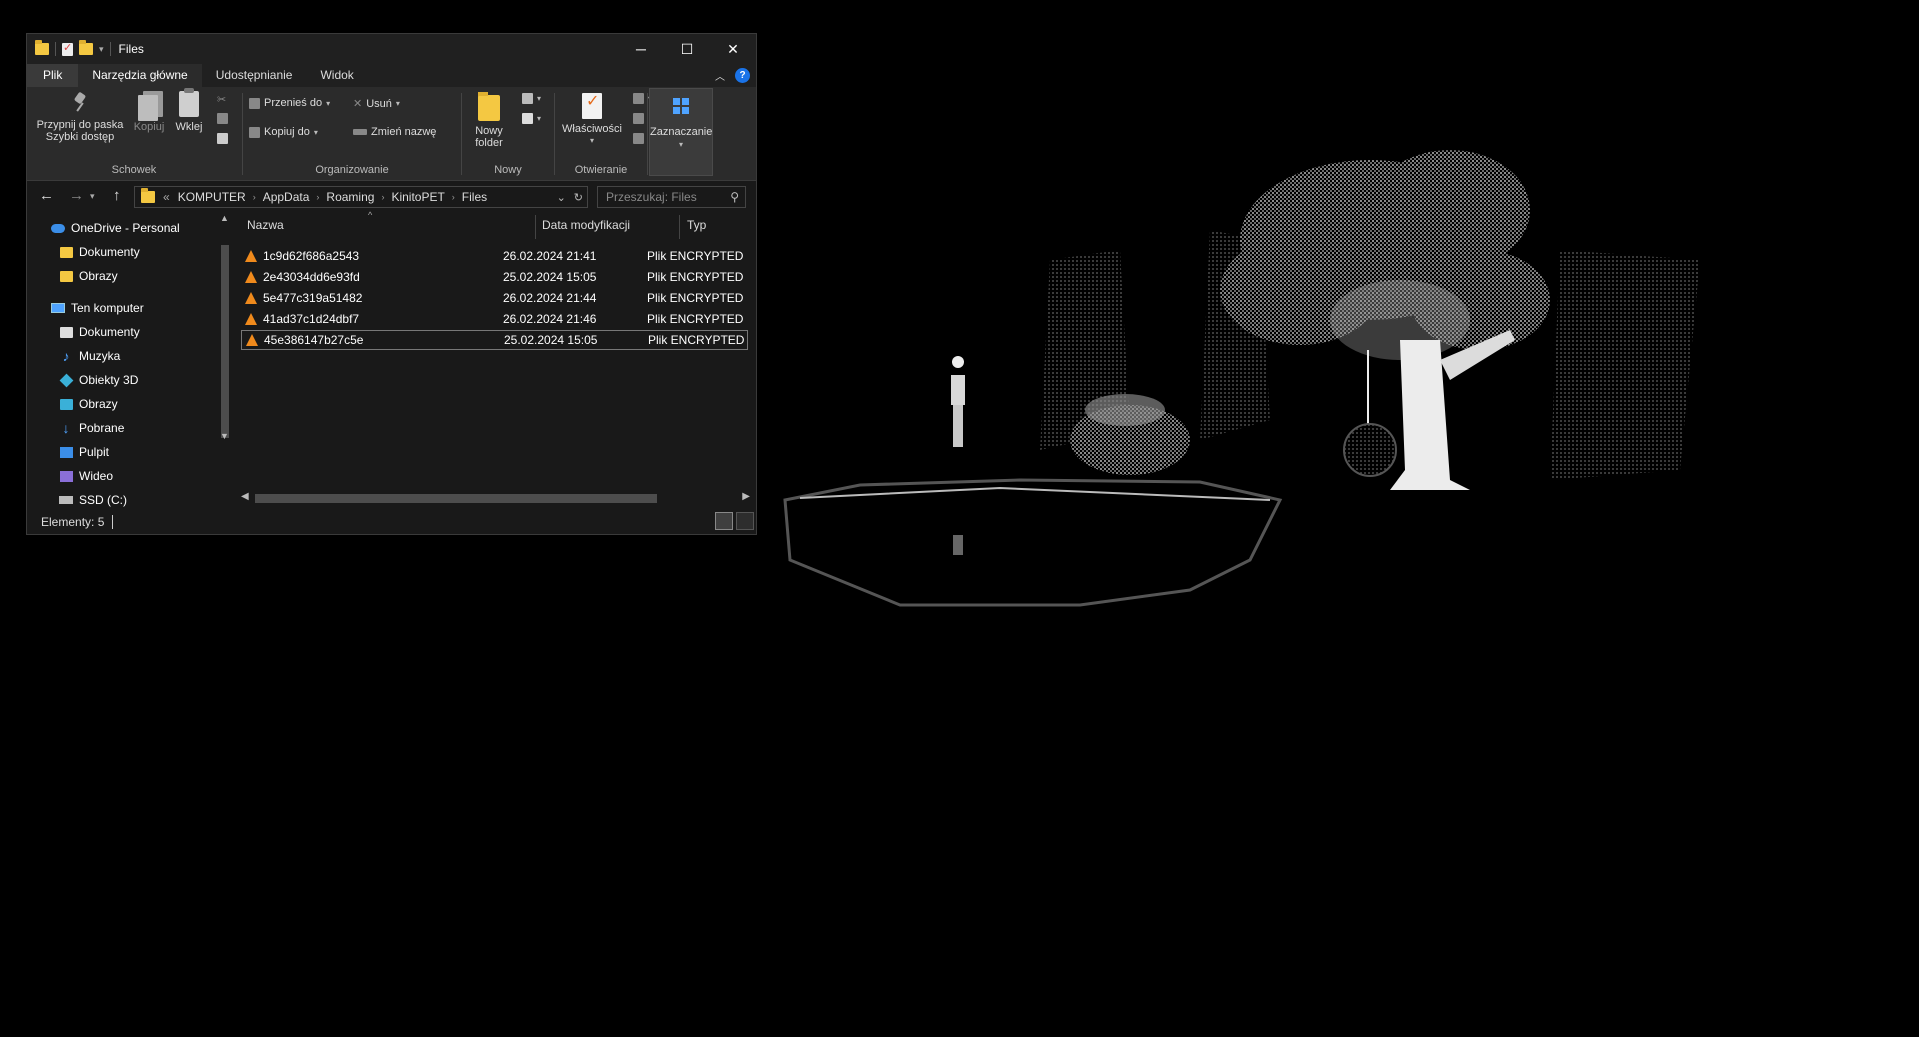  What do you see at coordinates (98, 380) in the screenshot?
I see `nav-item-3d-objects: Obiekty 3D` at bounding box center [98, 380].